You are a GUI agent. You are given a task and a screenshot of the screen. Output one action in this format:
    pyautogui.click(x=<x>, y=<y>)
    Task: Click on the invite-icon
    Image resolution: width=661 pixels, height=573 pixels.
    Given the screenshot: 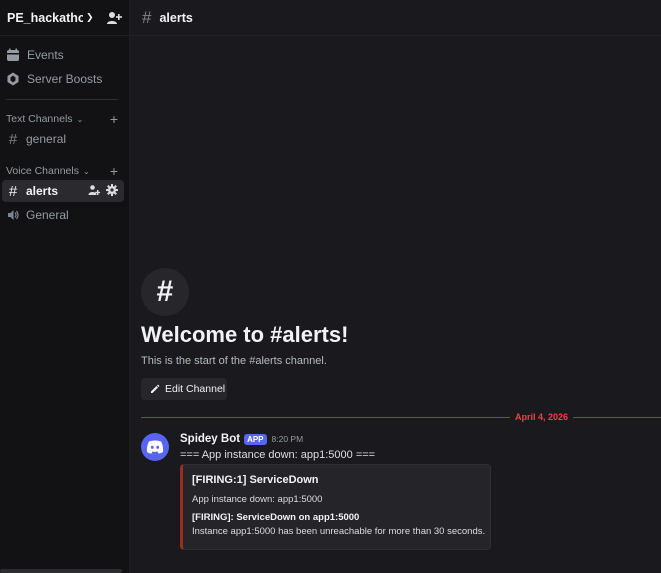 What is the action you would take?
    pyautogui.click(x=94, y=190)
    